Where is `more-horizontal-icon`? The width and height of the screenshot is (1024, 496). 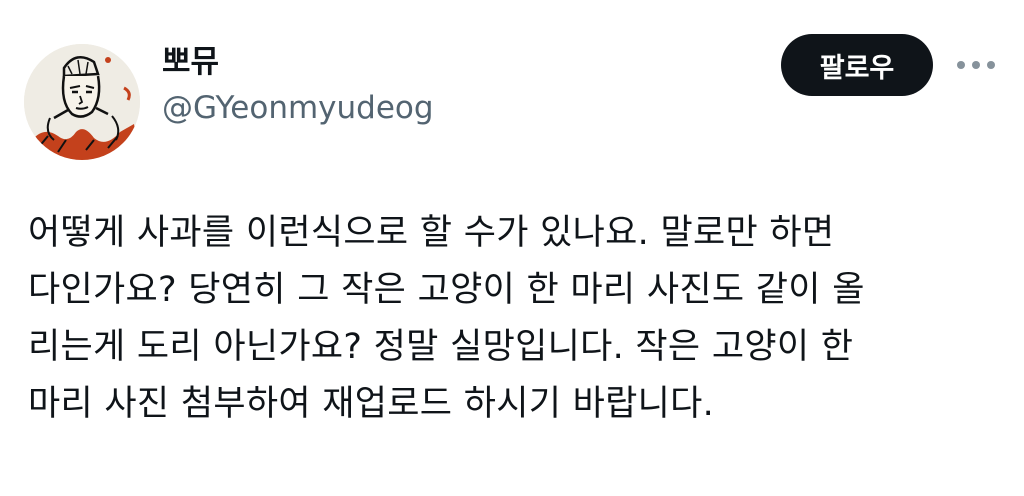 more-horizontal-icon is located at coordinates (976, 65).